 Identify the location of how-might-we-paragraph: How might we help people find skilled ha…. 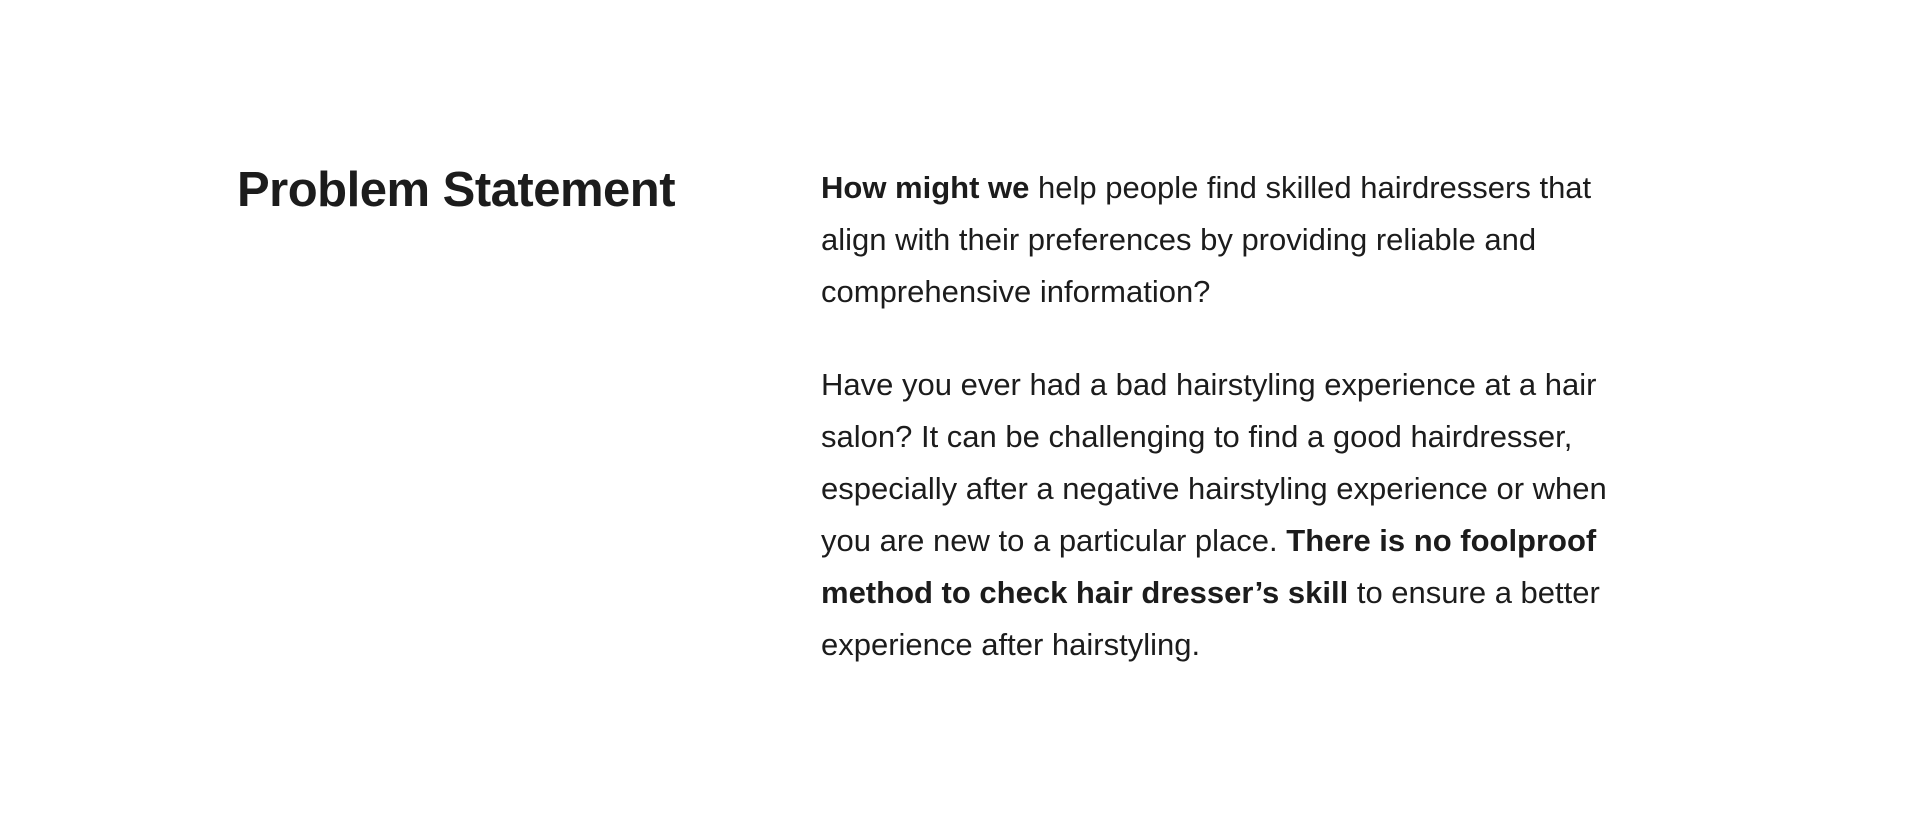
(1236, 240).